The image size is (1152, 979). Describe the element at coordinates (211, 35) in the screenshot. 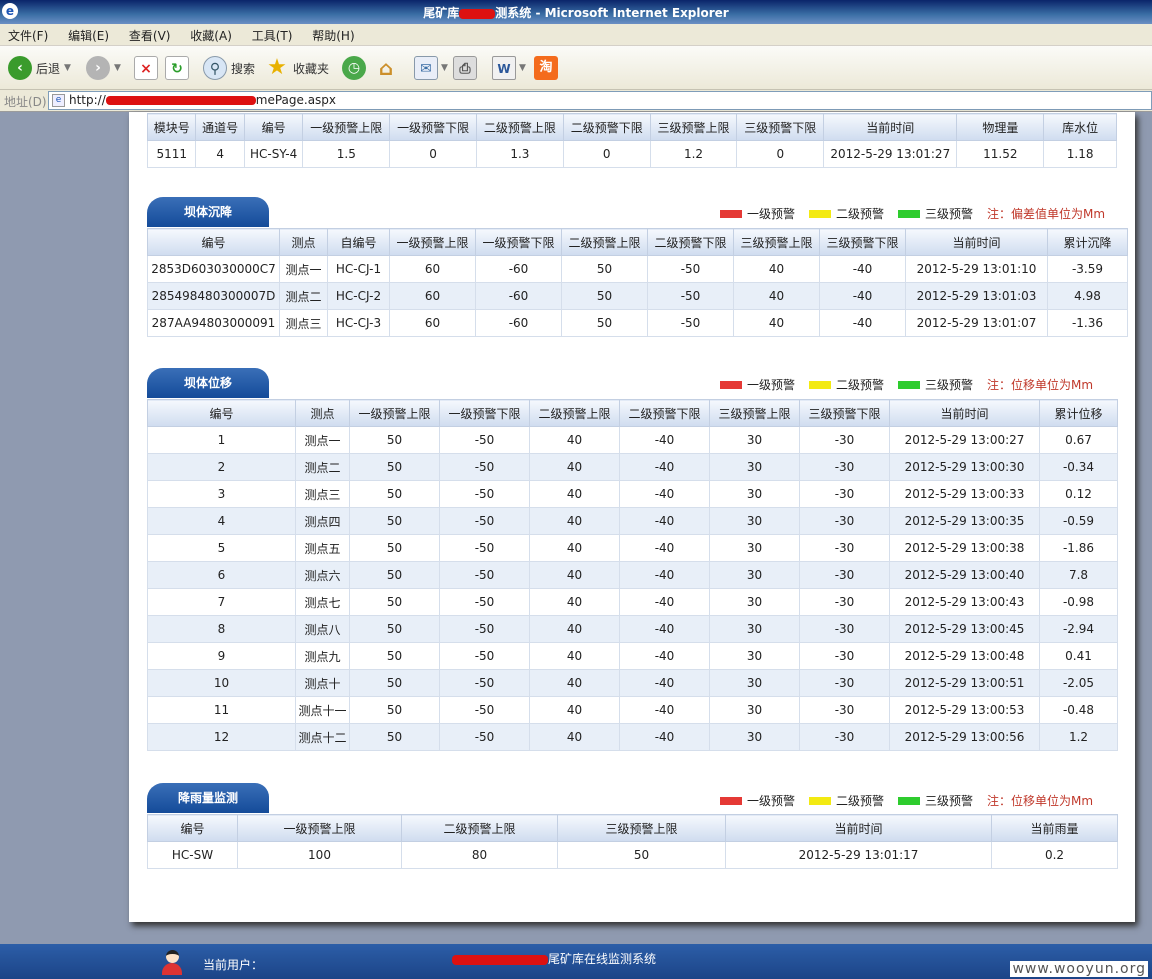

I see `menu-favorites: 收藏(A)` at that location.